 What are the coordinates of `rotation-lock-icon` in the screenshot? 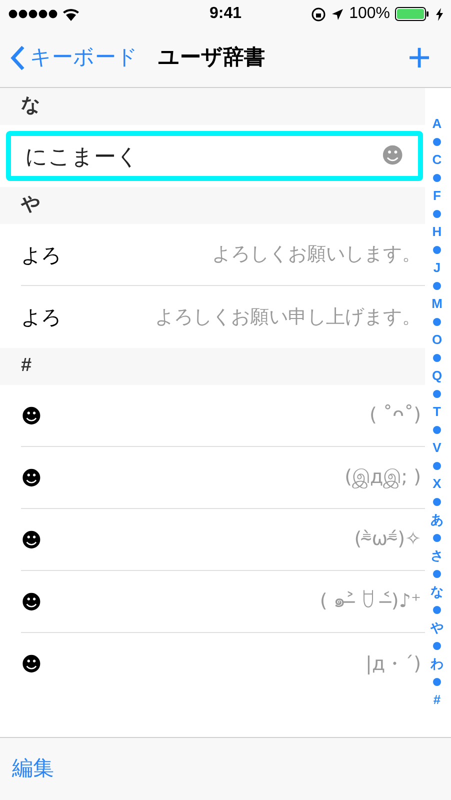 It's located at (318, 14).